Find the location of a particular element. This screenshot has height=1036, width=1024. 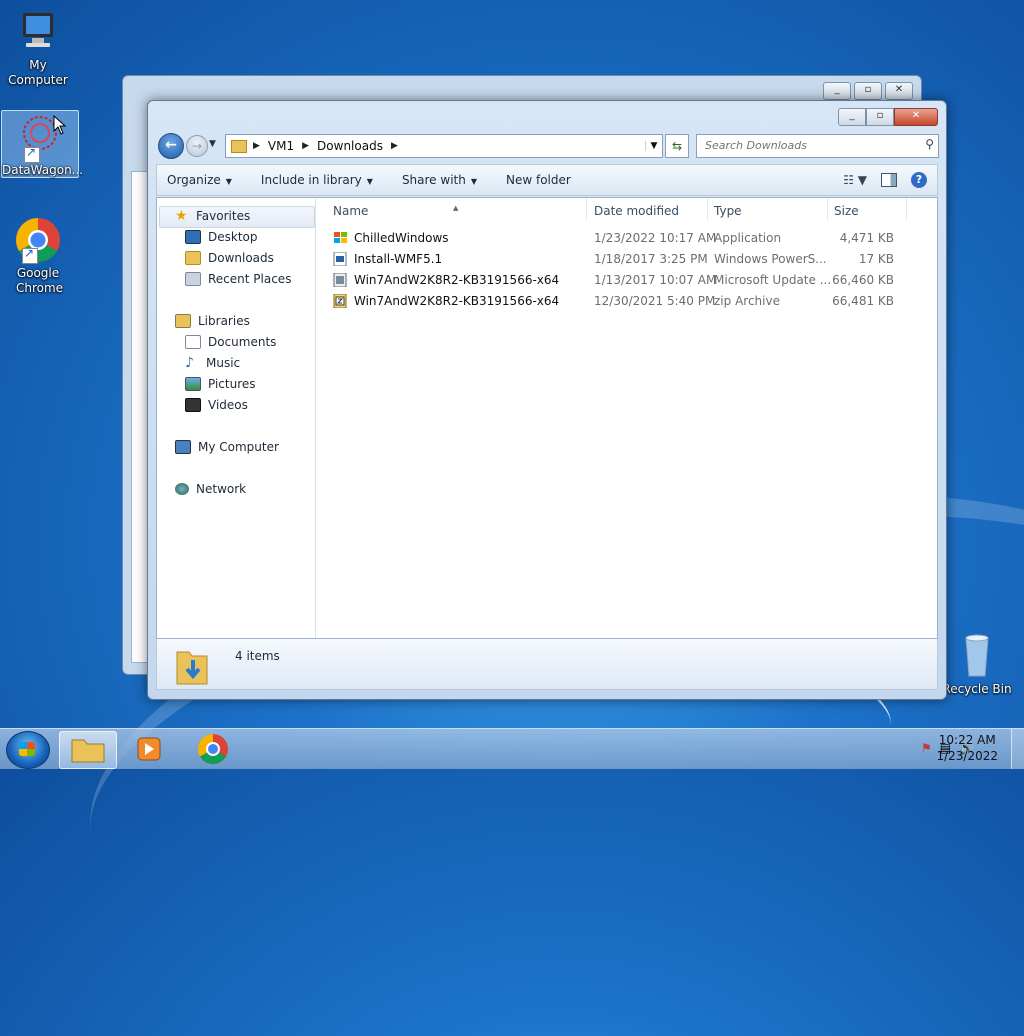

nav-desktop: Desktop is located at coordinates (221, 237).